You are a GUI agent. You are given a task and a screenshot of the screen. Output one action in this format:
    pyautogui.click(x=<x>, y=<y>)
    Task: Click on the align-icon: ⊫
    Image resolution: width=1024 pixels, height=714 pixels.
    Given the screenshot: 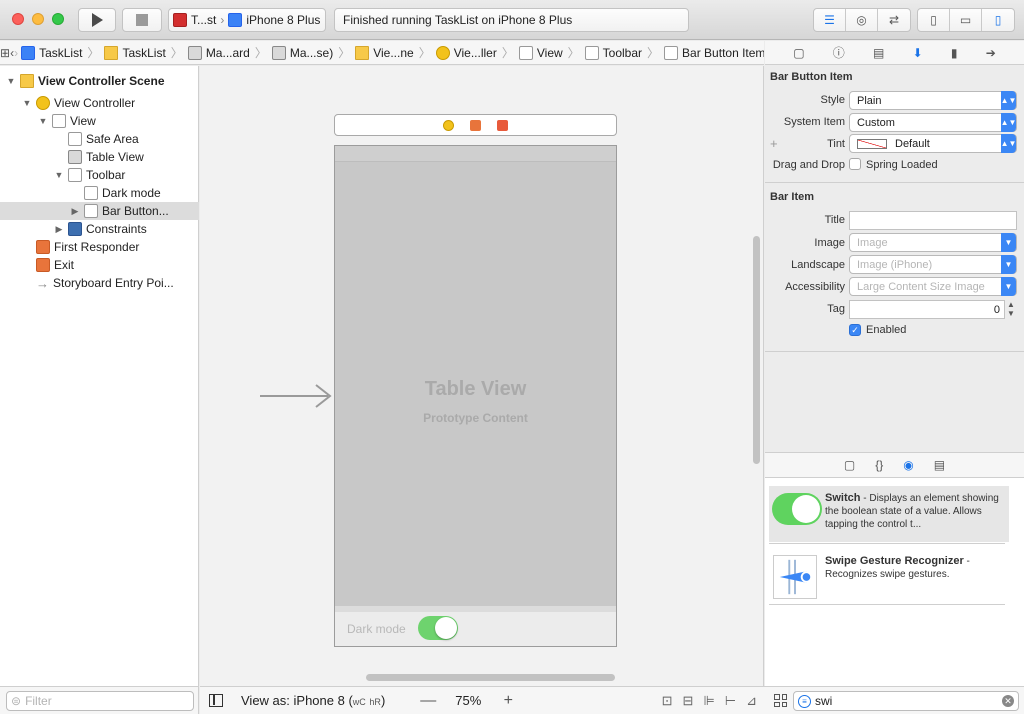 What is the action you would take?
    pyautogui.click(x=708, y=701)
    